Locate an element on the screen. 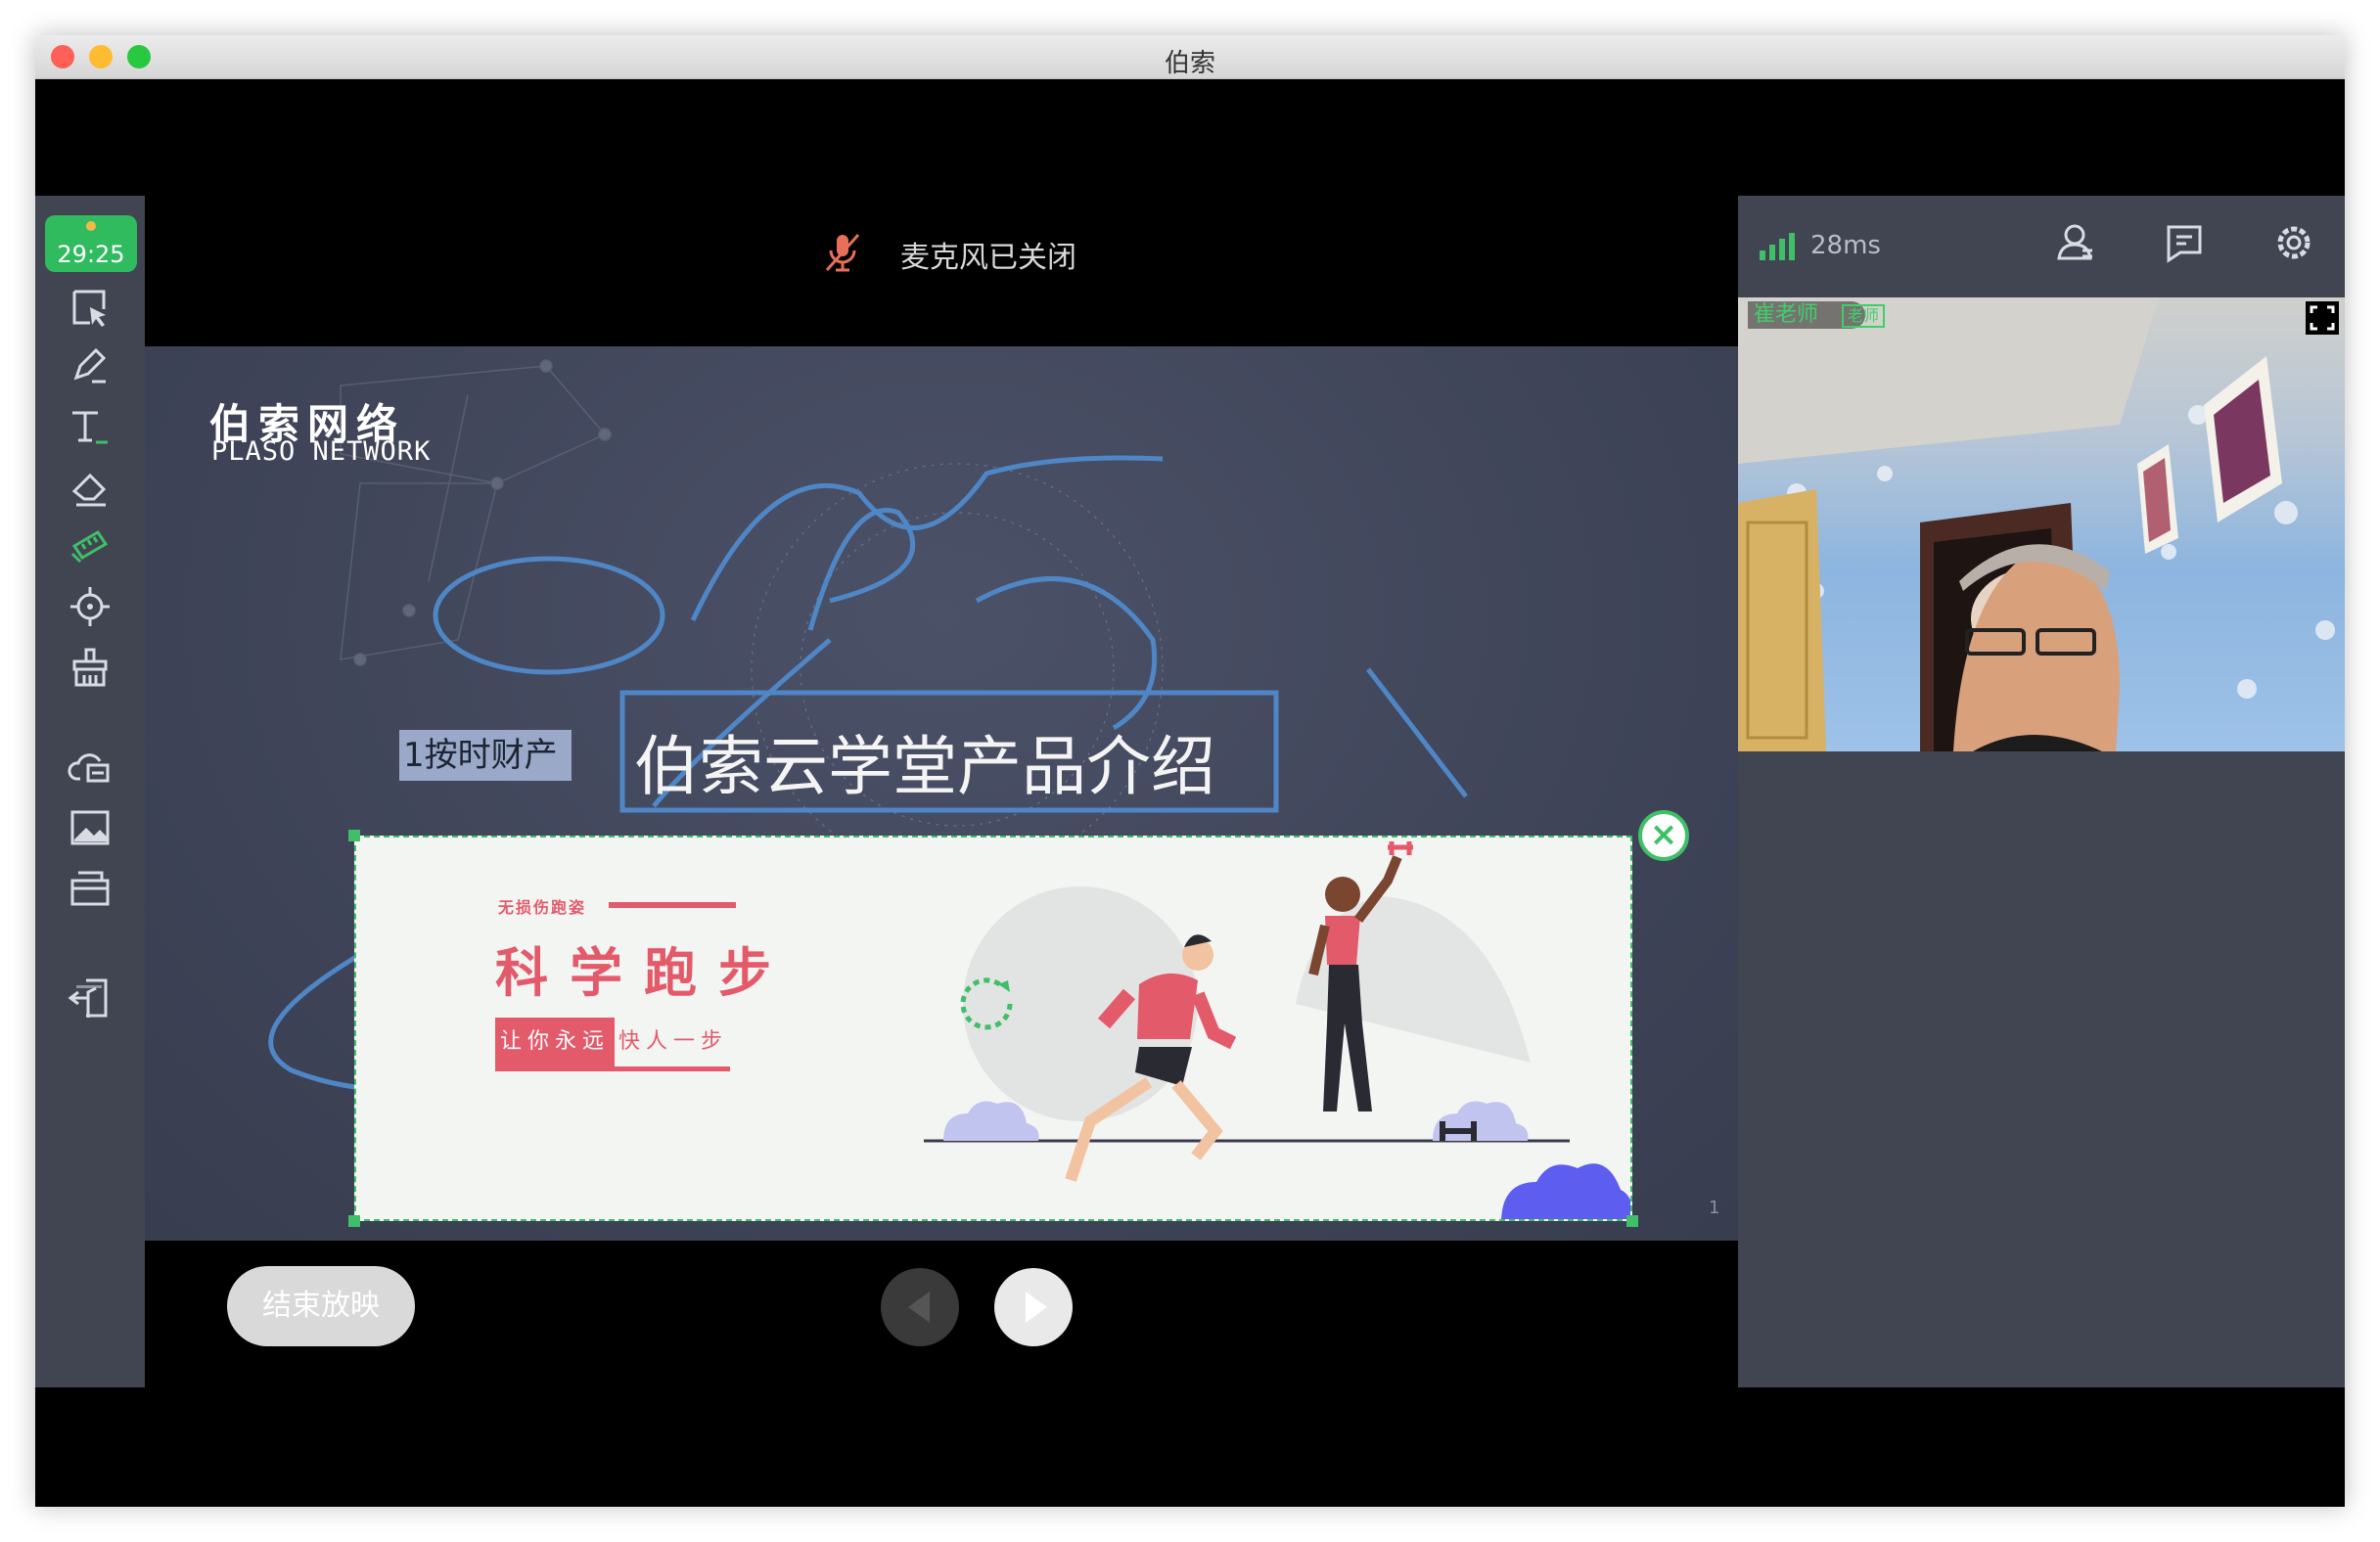 The height and width of the screenshot is (1542, 2380). resize-handle-bl is located at coordinates (354, 1221).